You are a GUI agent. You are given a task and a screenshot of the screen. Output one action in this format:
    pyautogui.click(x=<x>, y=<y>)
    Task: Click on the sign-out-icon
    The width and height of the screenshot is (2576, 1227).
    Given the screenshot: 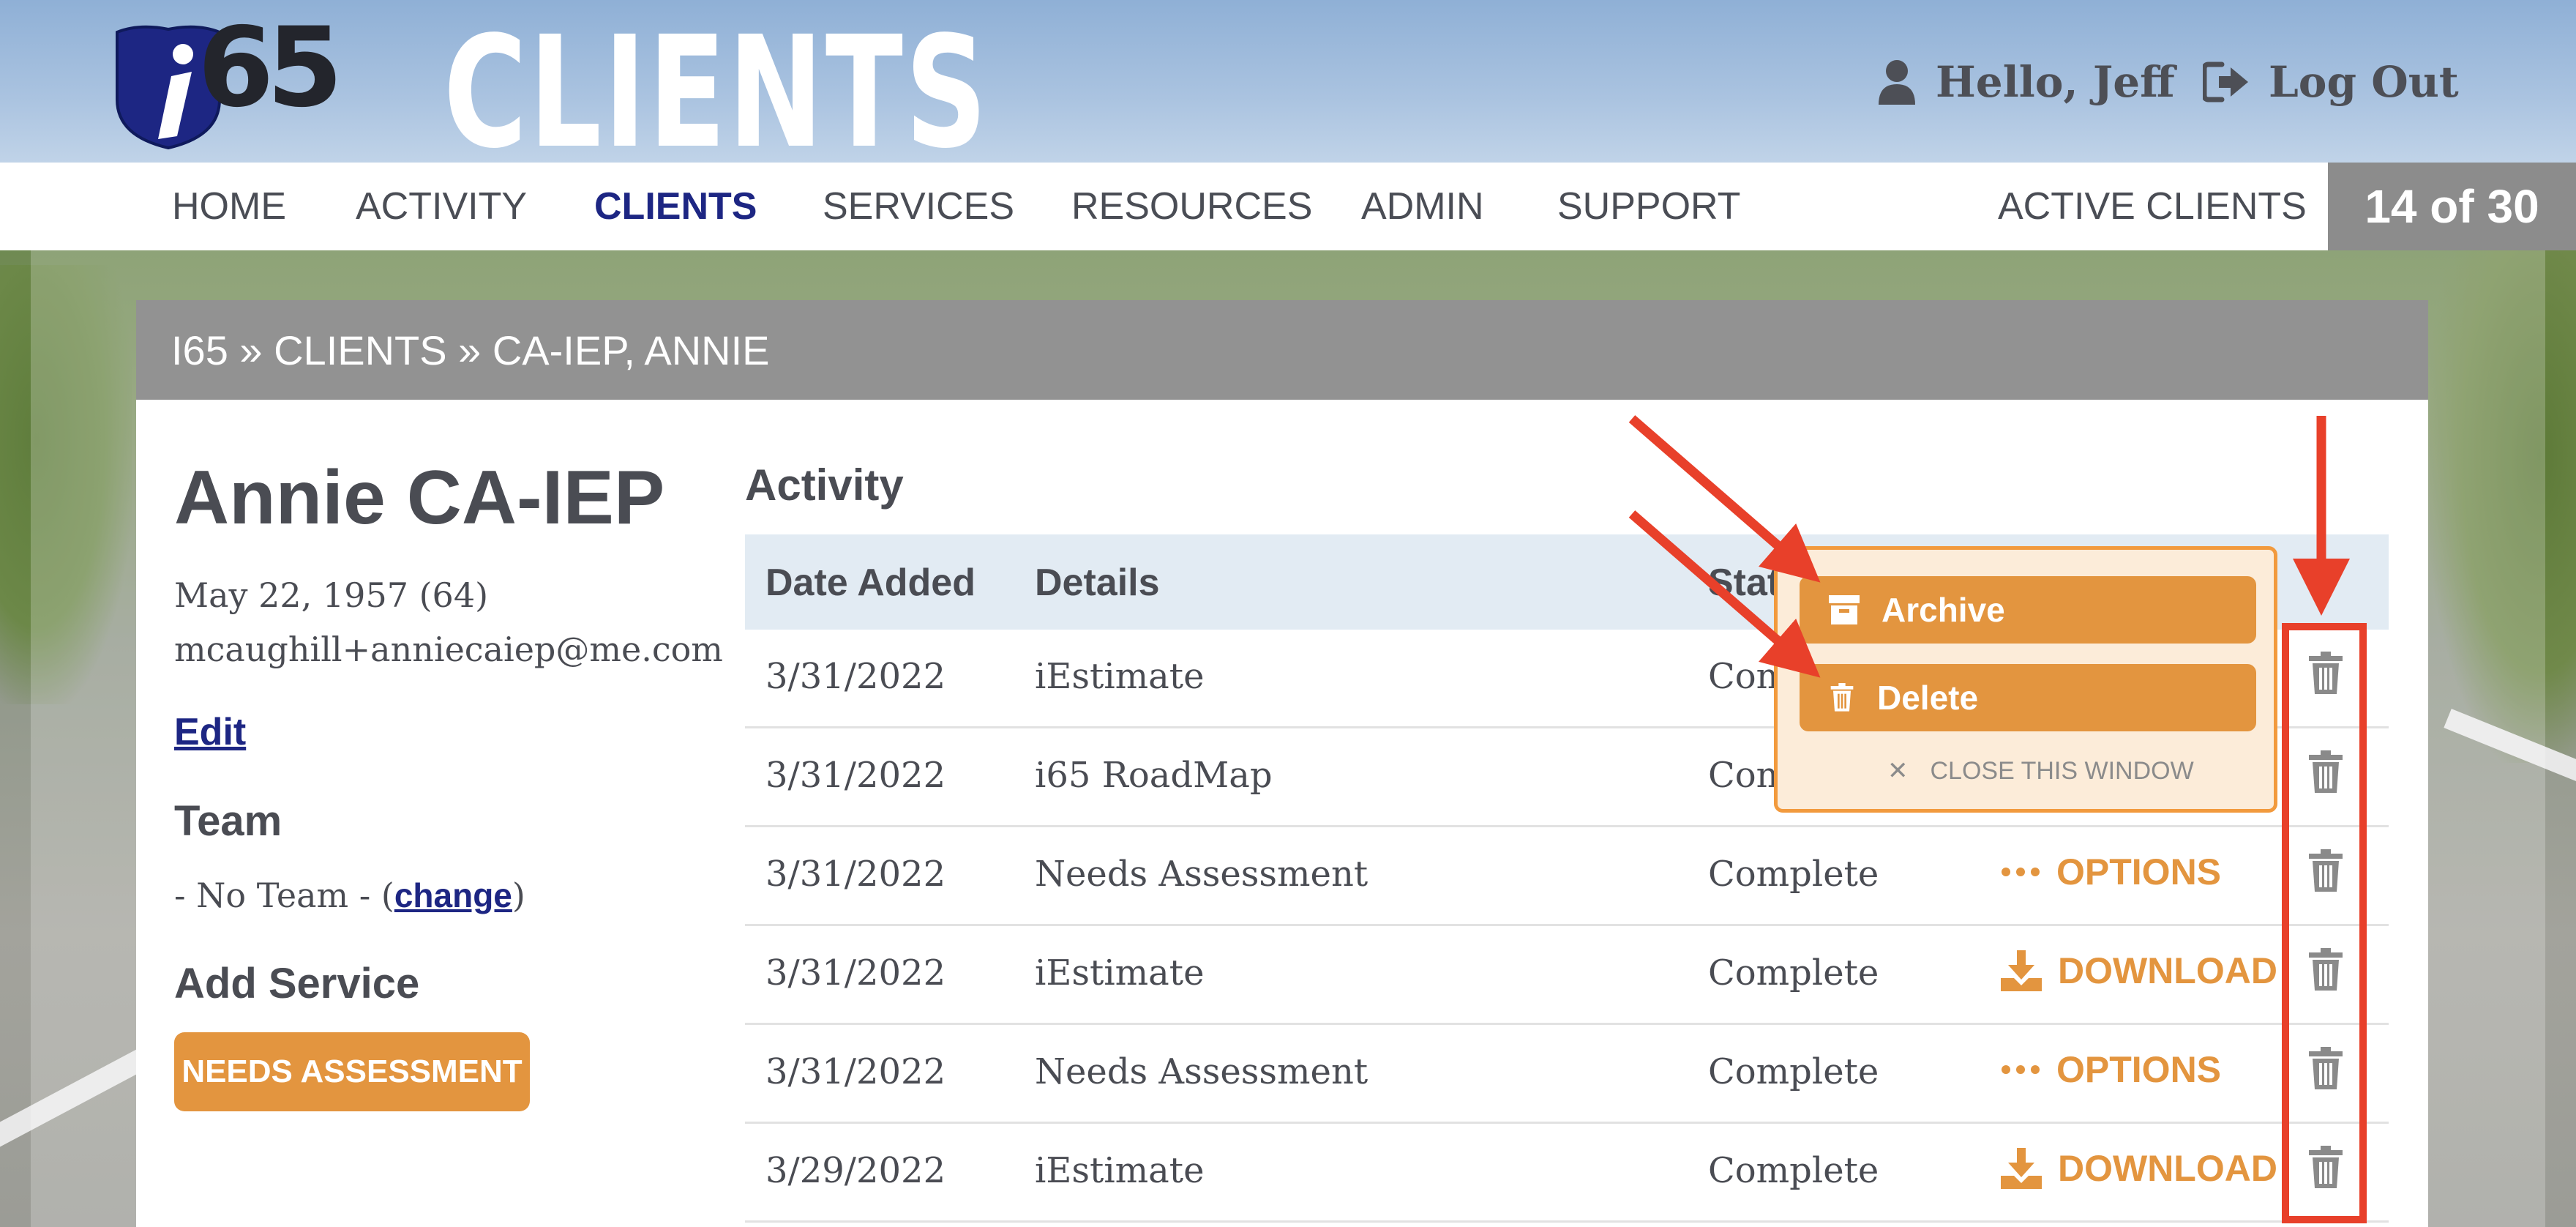 What is the action you would take?
    pyautogui.click(x=2225, y=82)
    